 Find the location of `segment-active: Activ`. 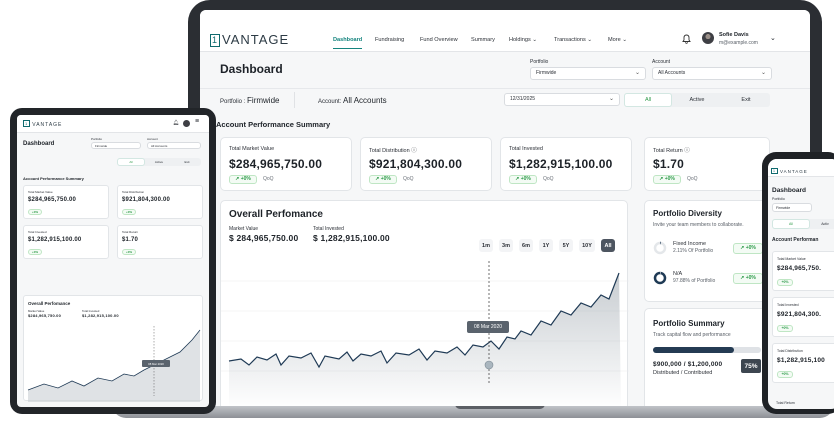

segment-active: Activ is located at coordinates (822, 224).